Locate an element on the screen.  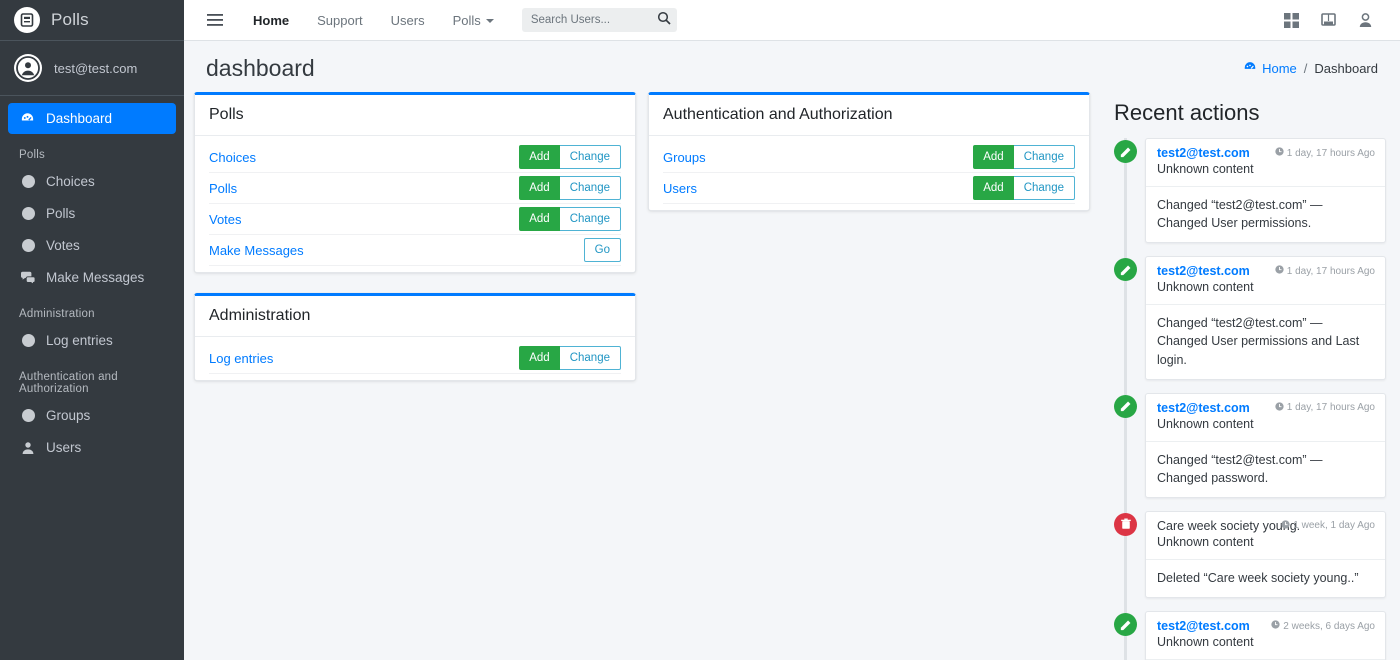
search-icon is located at coordinates (664, 20).